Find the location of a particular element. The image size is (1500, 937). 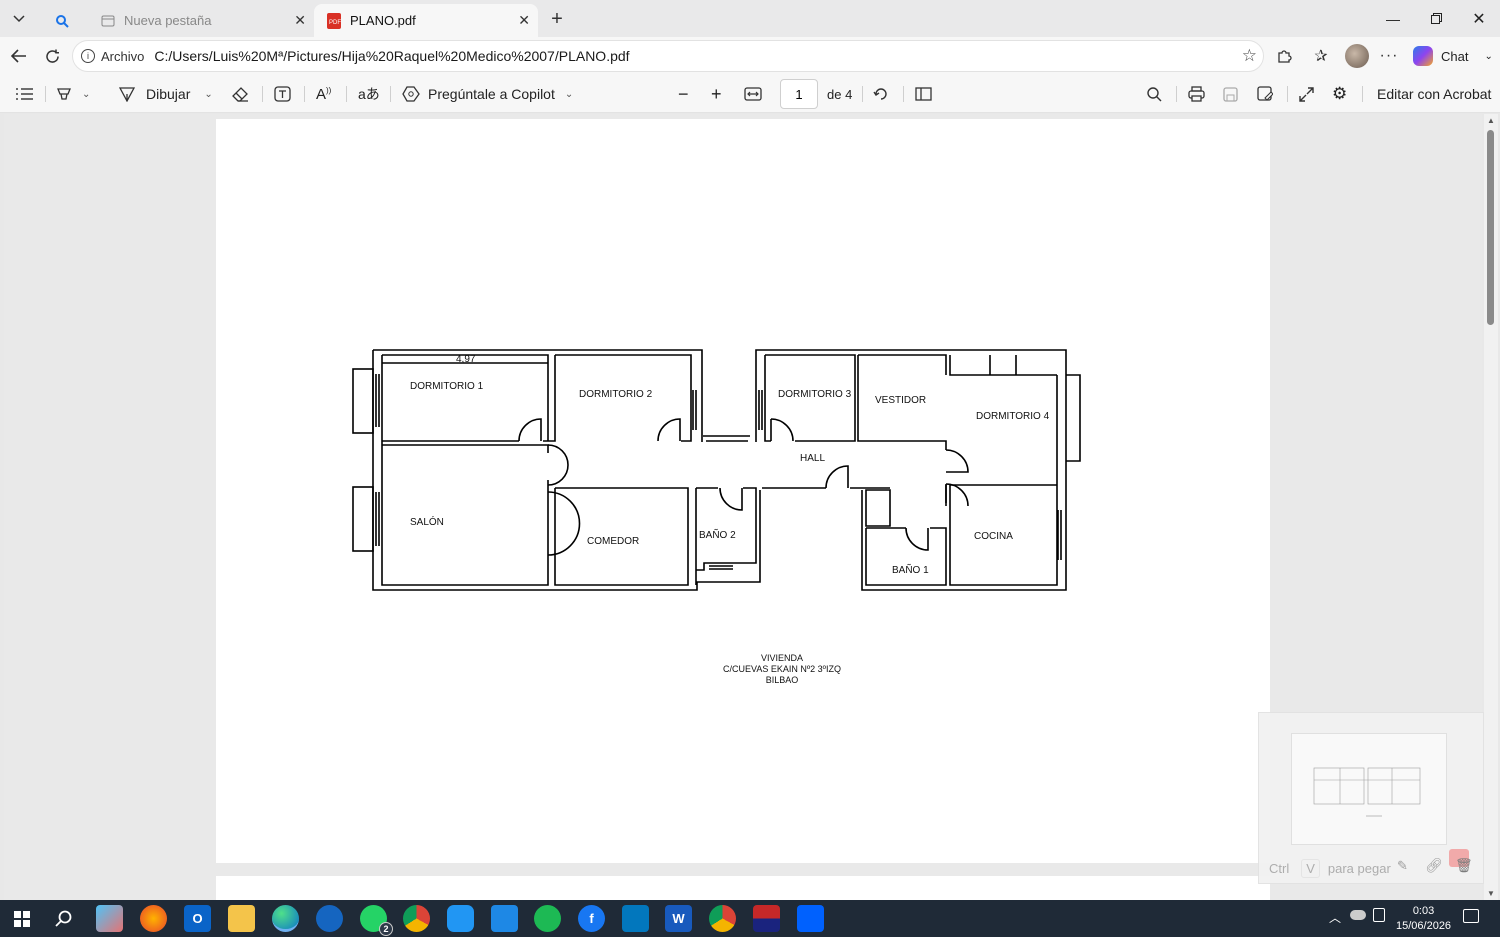

search-icon is located at coordinates (62, 21).